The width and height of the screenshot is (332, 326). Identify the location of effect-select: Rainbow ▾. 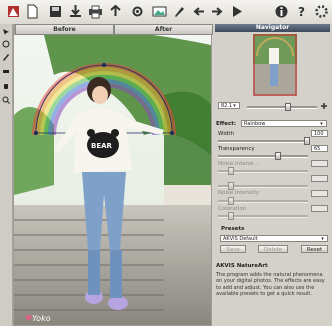
(284, 123).